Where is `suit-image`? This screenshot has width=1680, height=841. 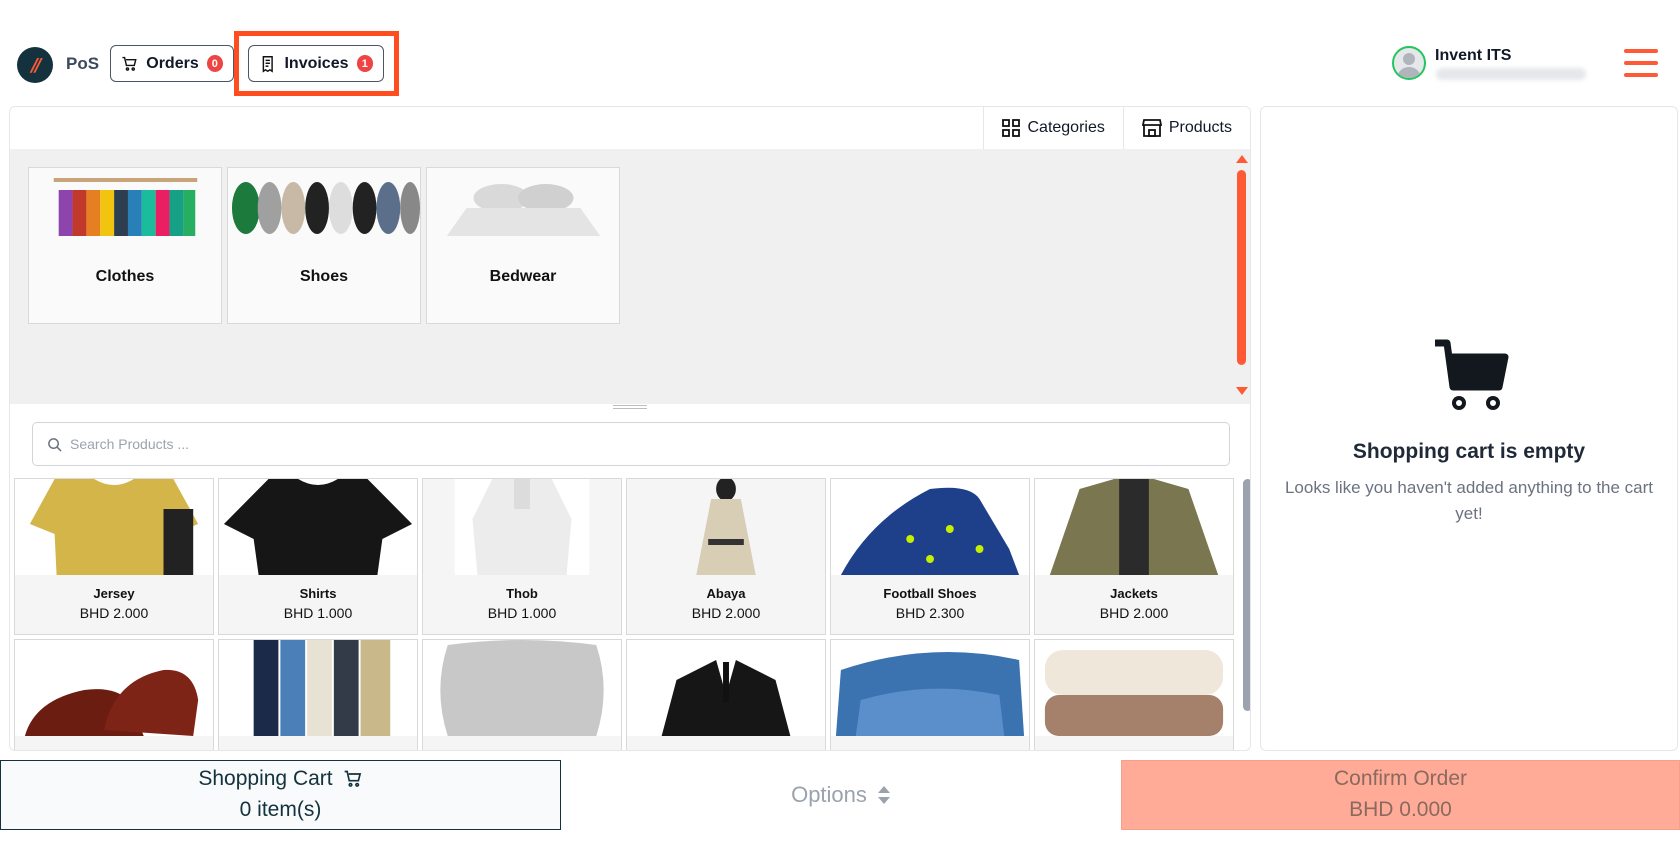
suit-image is located at coordinates (726, 688).